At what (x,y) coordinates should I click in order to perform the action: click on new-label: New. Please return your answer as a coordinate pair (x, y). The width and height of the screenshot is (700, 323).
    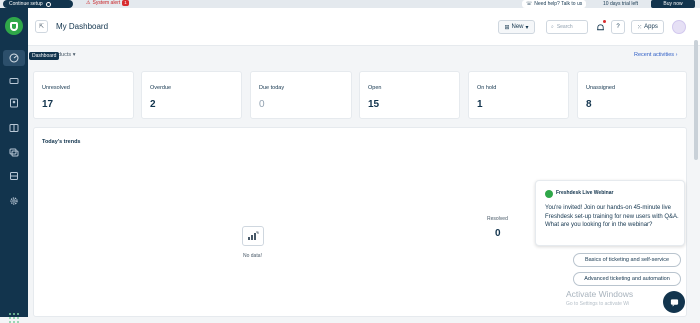
    Looking at the image, I should click on (517, 27).